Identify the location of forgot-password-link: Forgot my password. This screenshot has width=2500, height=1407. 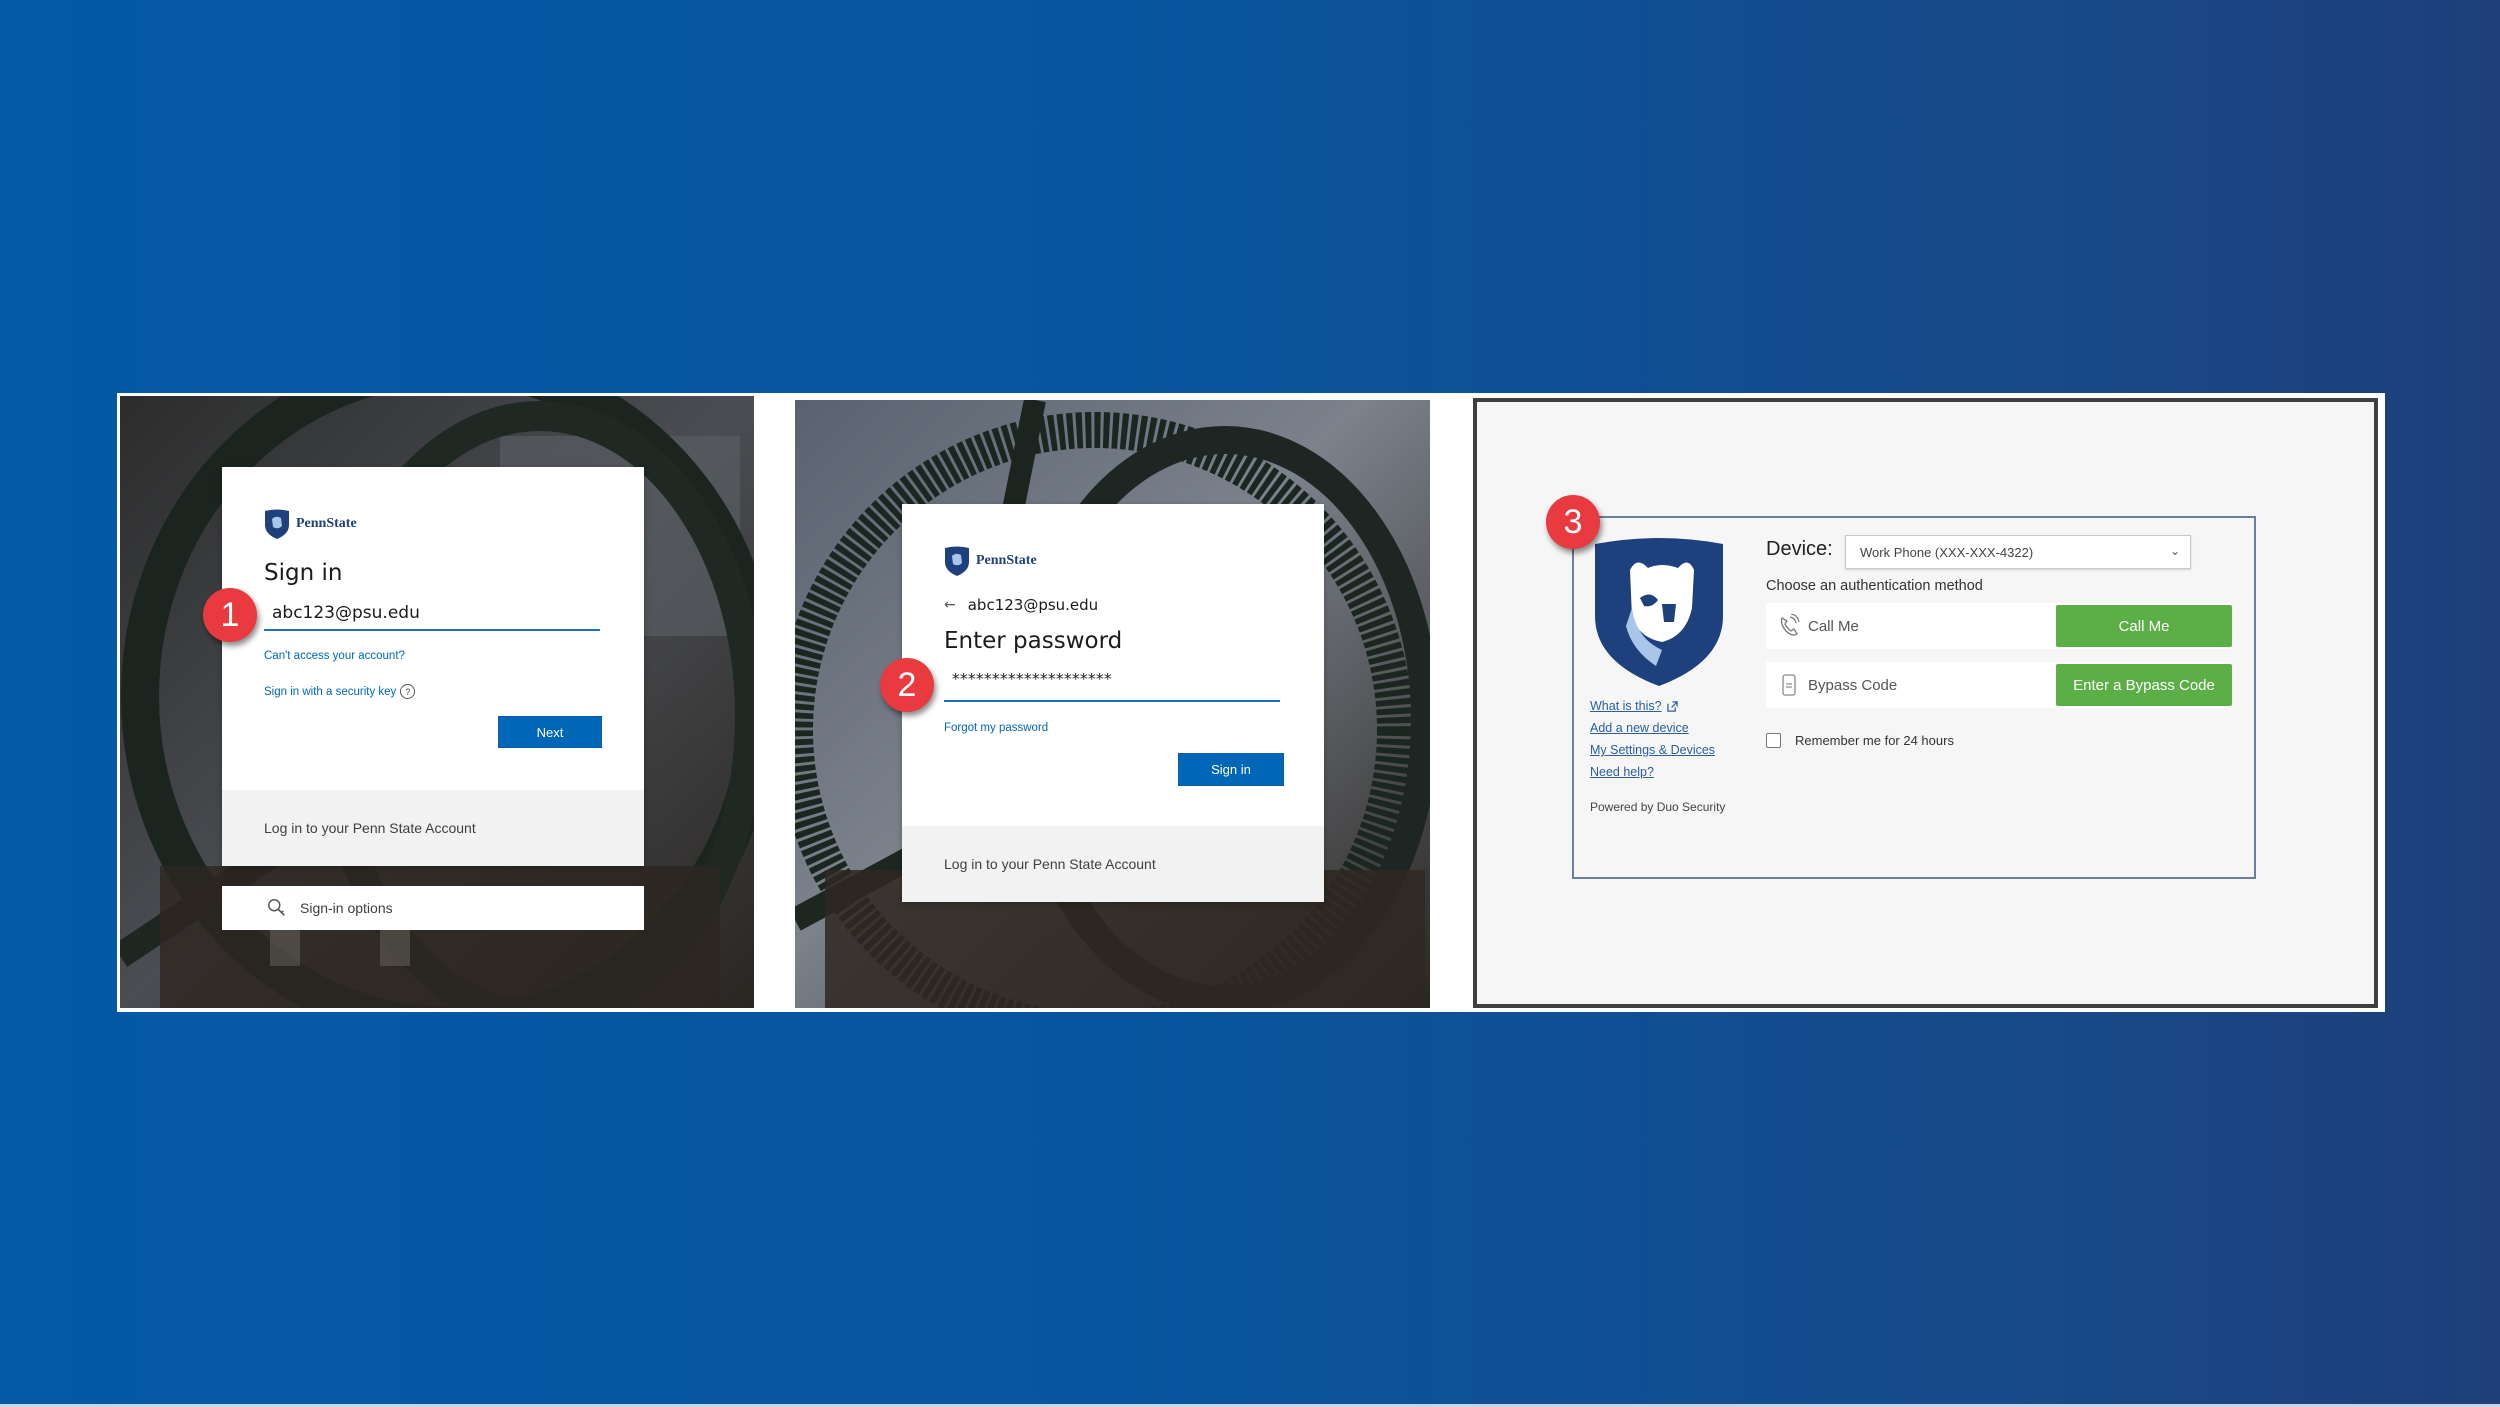
(996, 728).